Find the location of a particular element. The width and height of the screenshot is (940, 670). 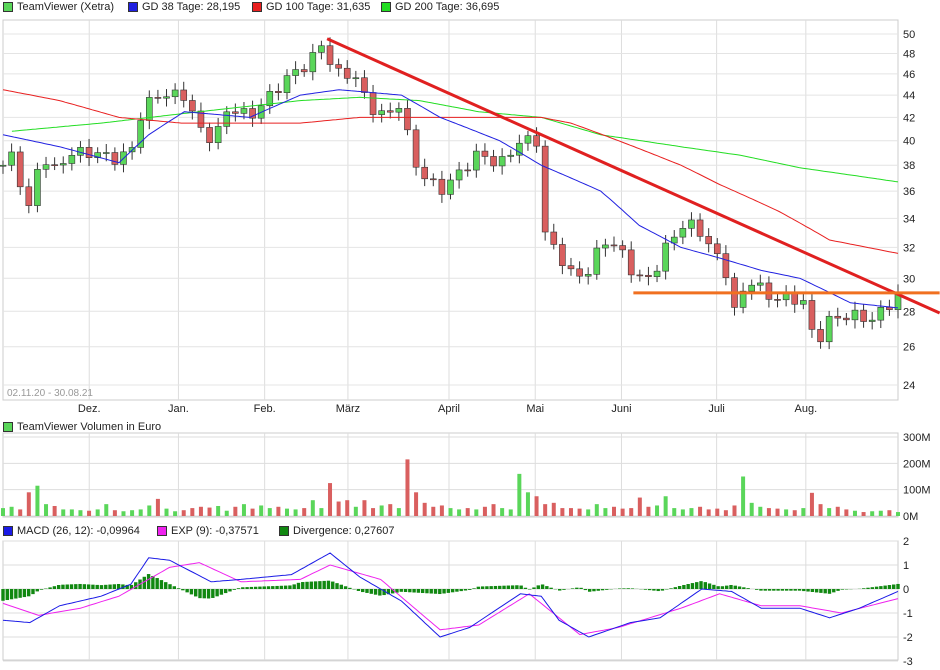

legend-gd38: GD 38 Tage: 28,195 is located at coordinates (184, 7).